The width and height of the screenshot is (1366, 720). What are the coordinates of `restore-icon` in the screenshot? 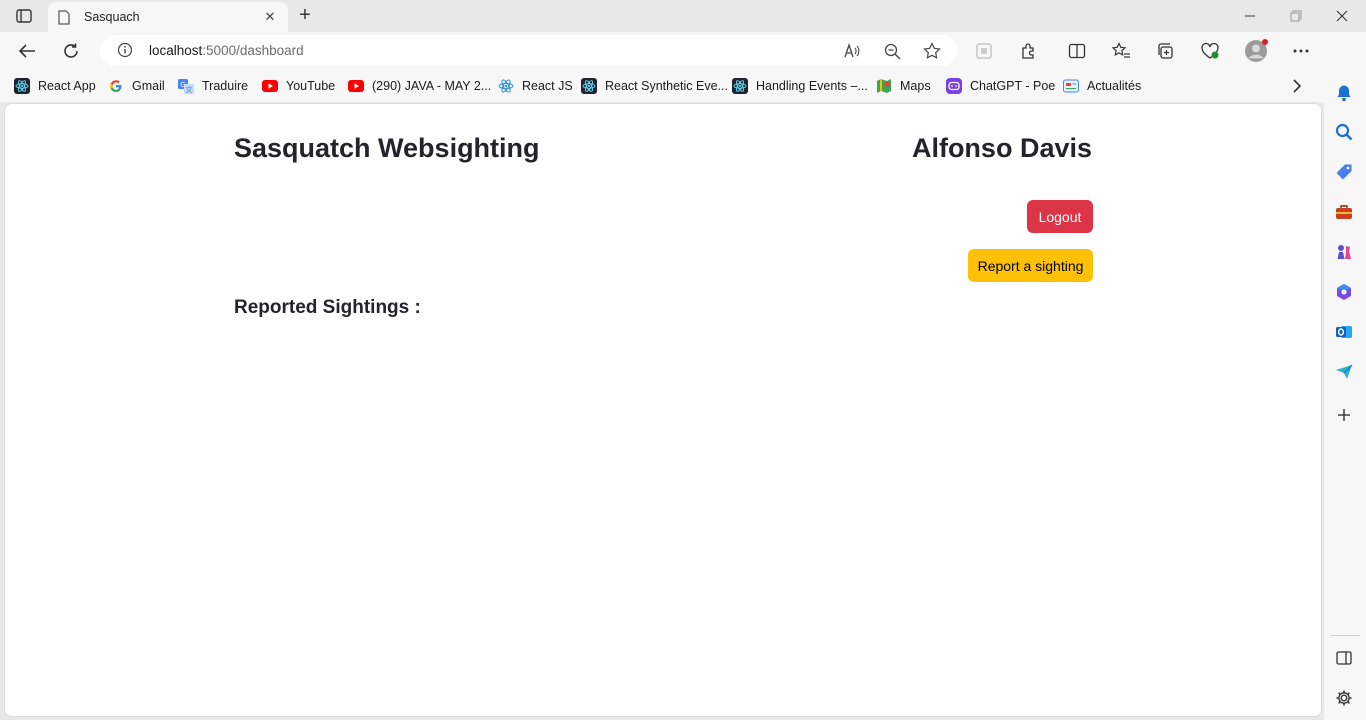 It's located at (1296, 16).